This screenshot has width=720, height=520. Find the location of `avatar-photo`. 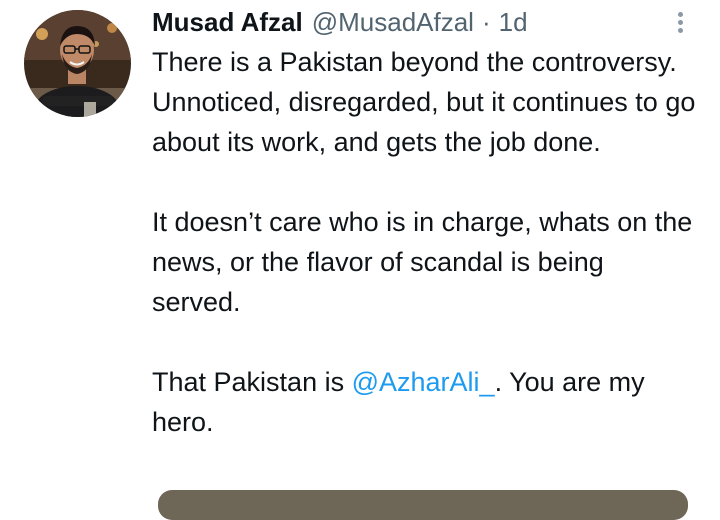

avatar-photo is located at coordinates (77, 63).